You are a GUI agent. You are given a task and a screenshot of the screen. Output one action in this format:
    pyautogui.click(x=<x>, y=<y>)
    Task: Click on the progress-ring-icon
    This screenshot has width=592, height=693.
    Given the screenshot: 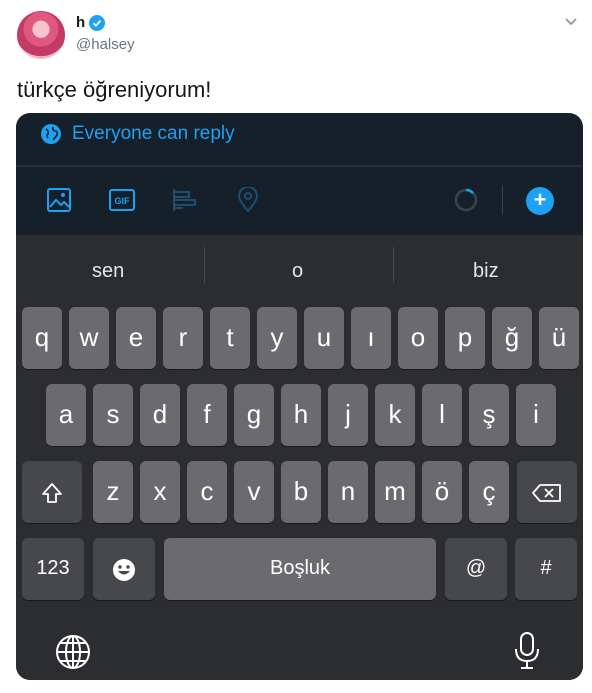 What is the action you would take?
    pyautogui.click(x=466, y=202)
    